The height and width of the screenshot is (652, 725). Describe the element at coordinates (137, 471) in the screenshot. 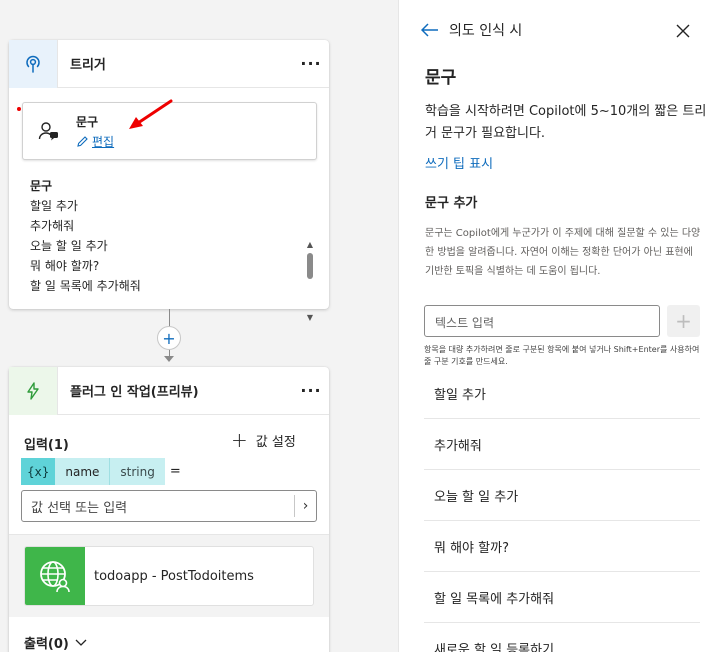

I see `variable-type: string` at that location.